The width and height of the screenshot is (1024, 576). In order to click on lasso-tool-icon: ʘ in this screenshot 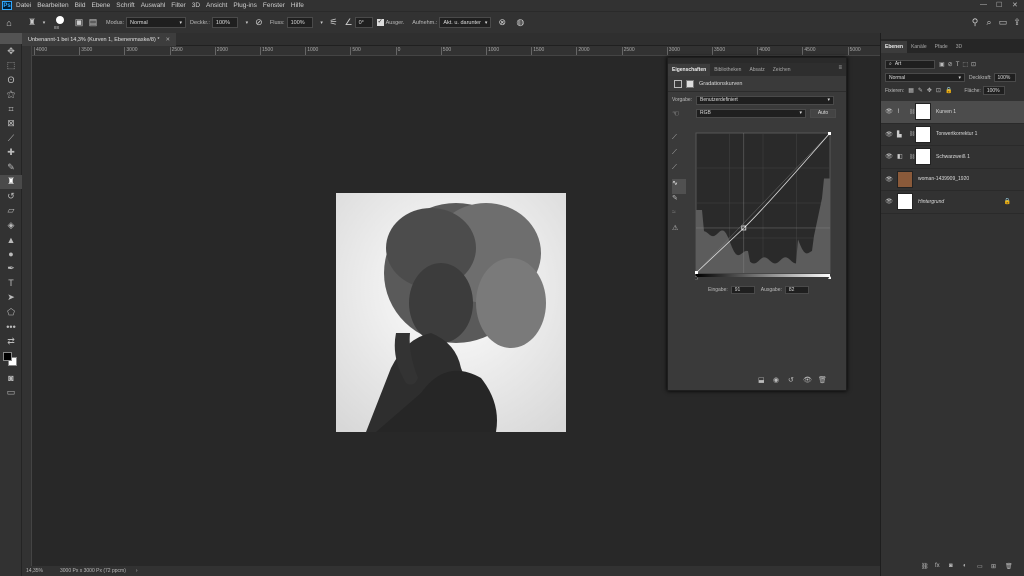, I will do `click(11, 80)`.